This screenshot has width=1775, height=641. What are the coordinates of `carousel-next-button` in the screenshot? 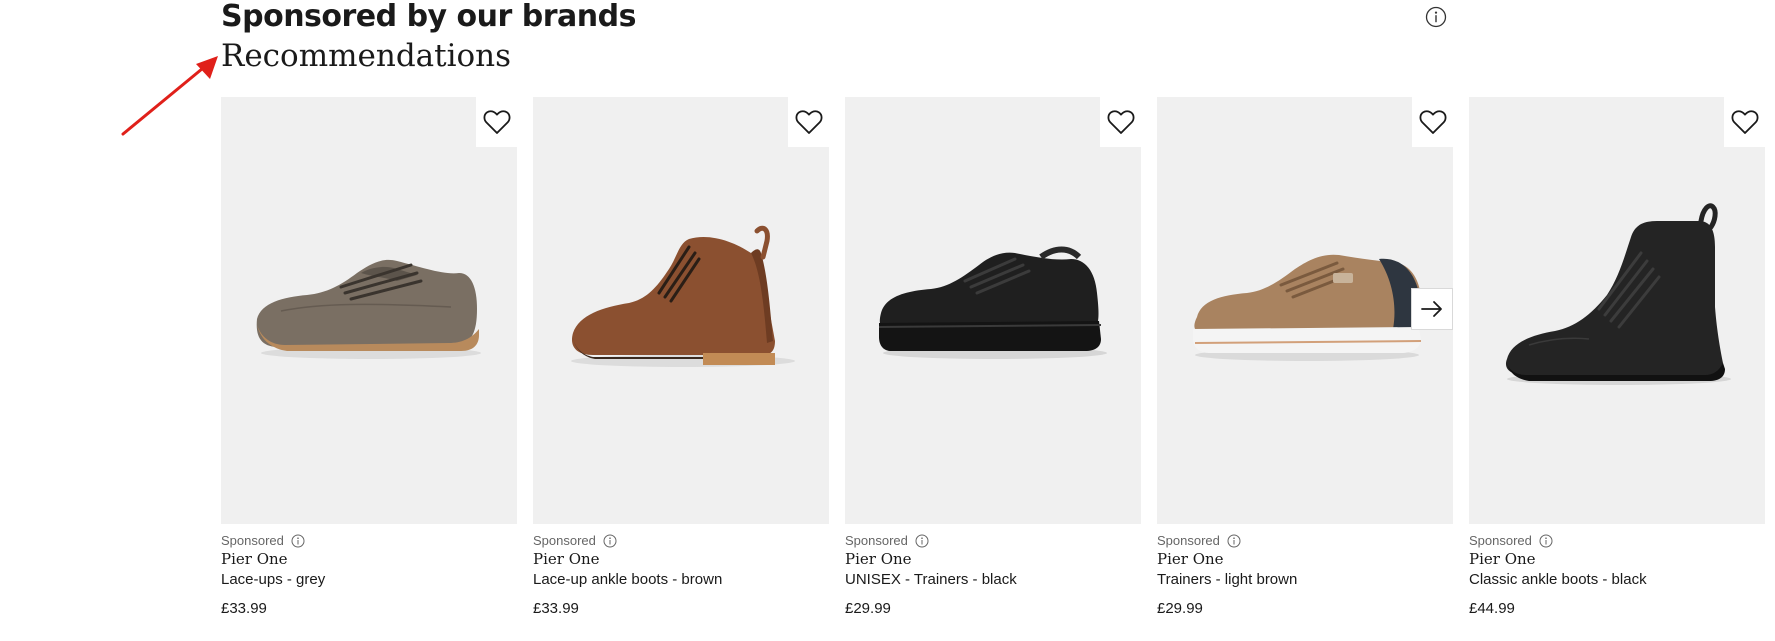 It's located at (1432, 309).